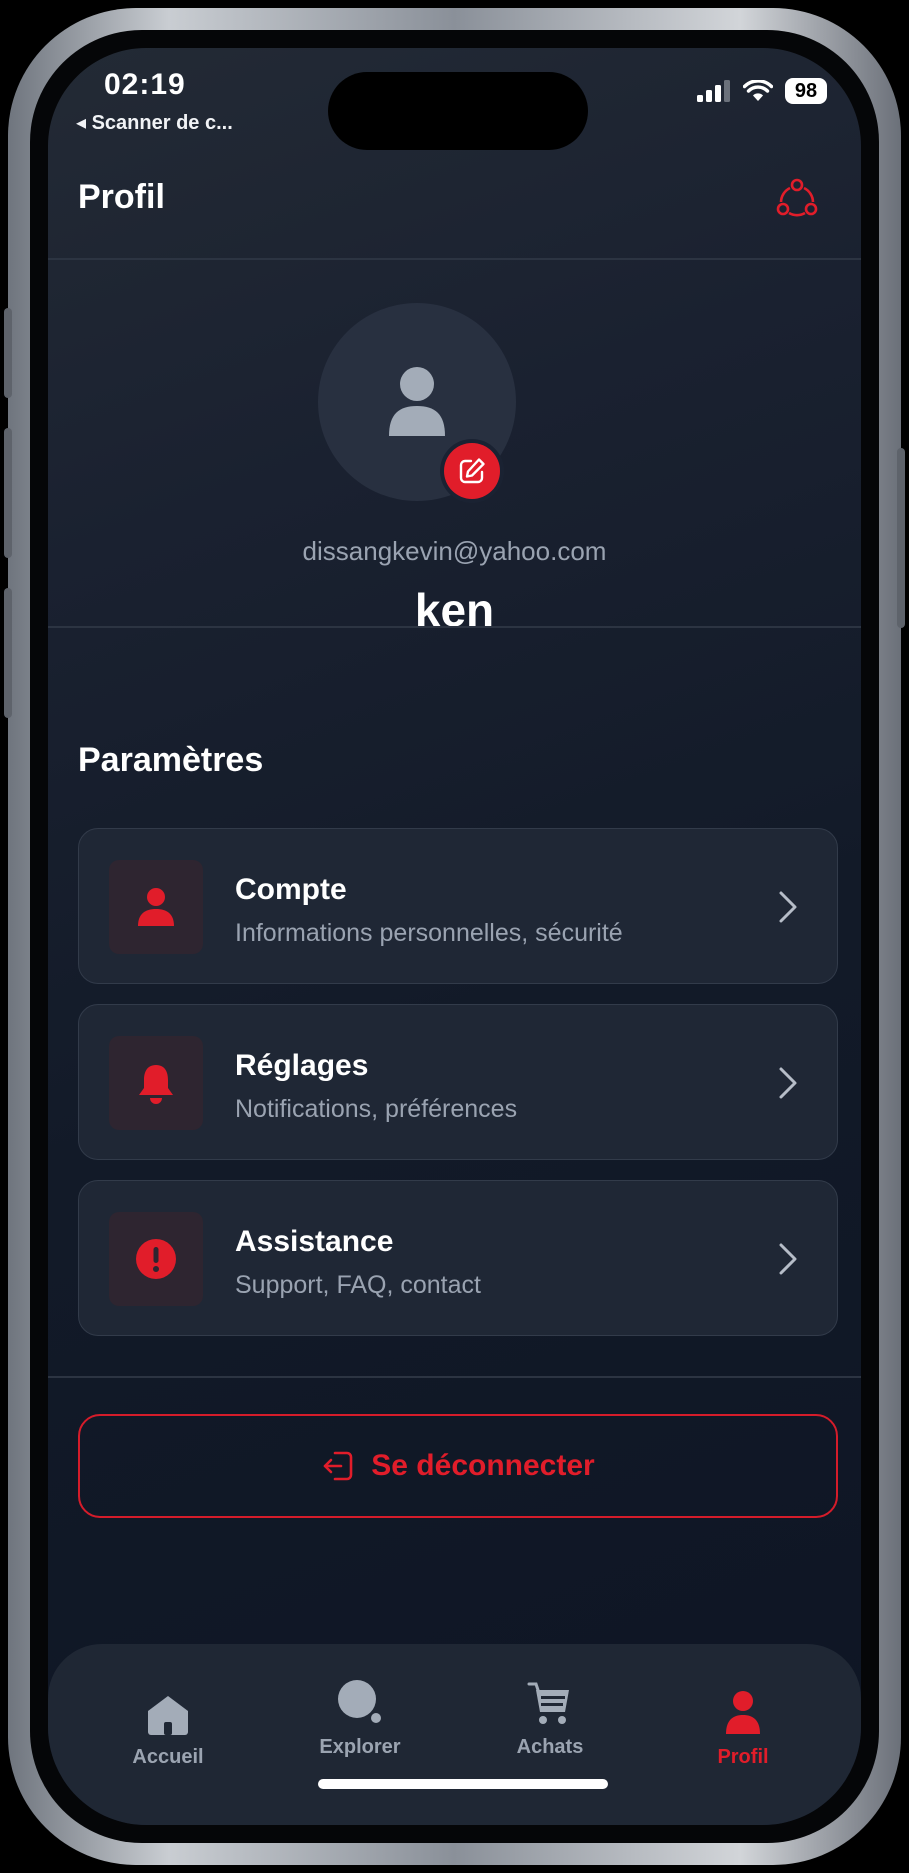 The width and height of the screenshot is (909, 1873). I want to click on user-placeholder-icon, so click(417, 401).